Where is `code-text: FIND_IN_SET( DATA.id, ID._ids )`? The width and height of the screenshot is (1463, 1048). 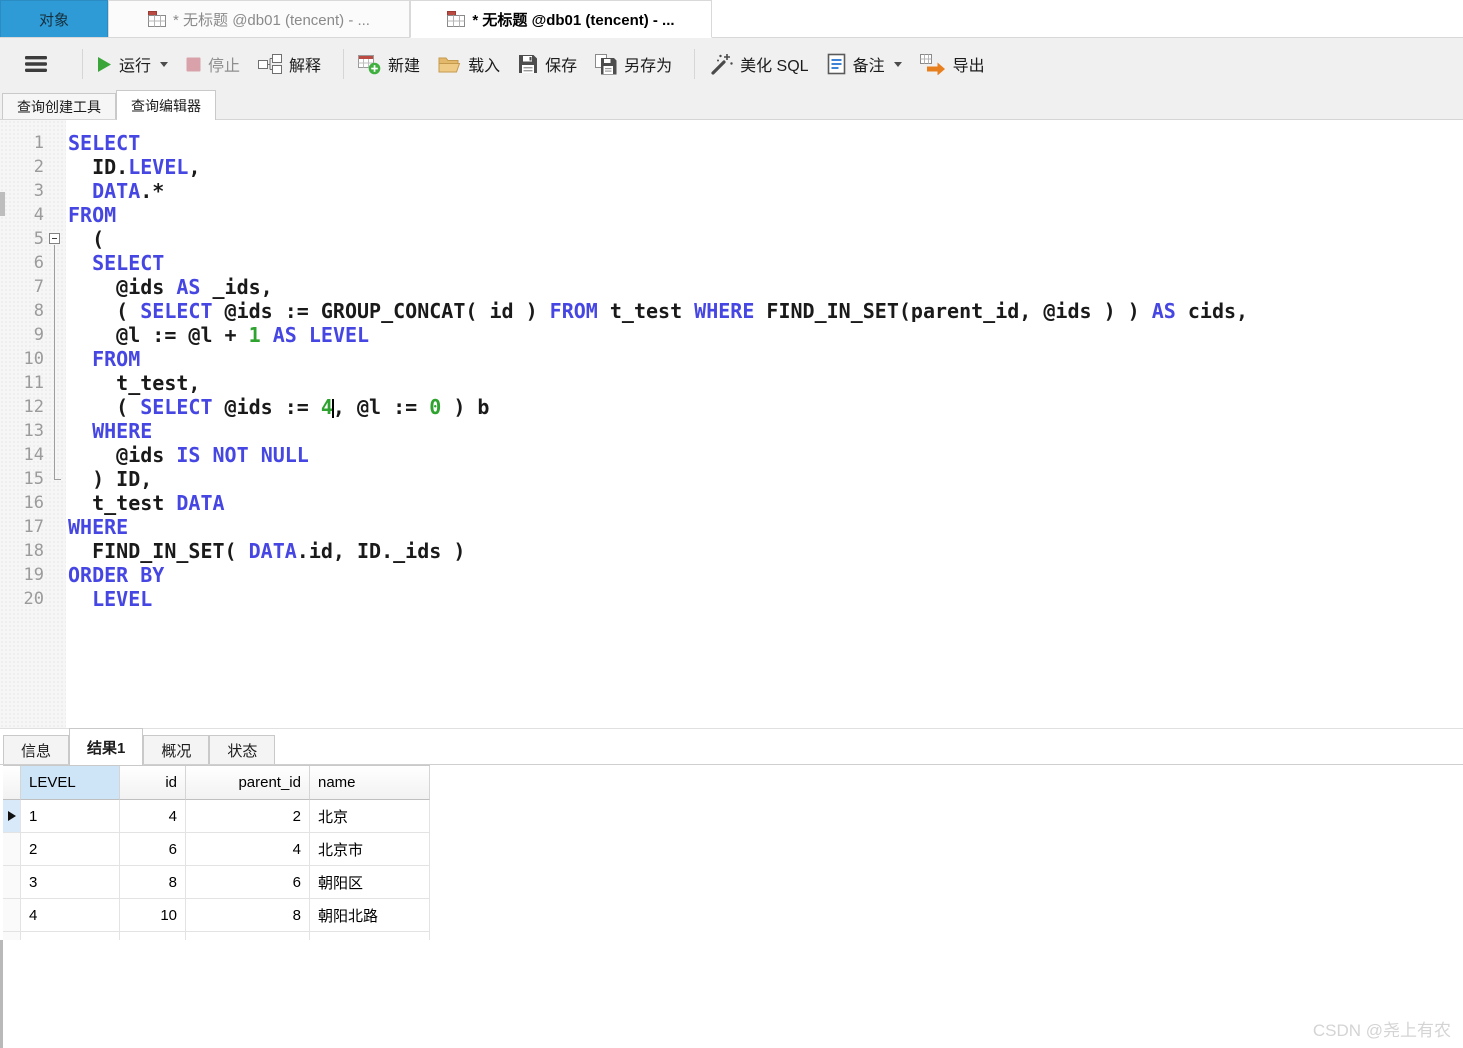
code-text: FIND_IN_SET( DATA.id, ID._ids ) is located at coordinates (266, 551).